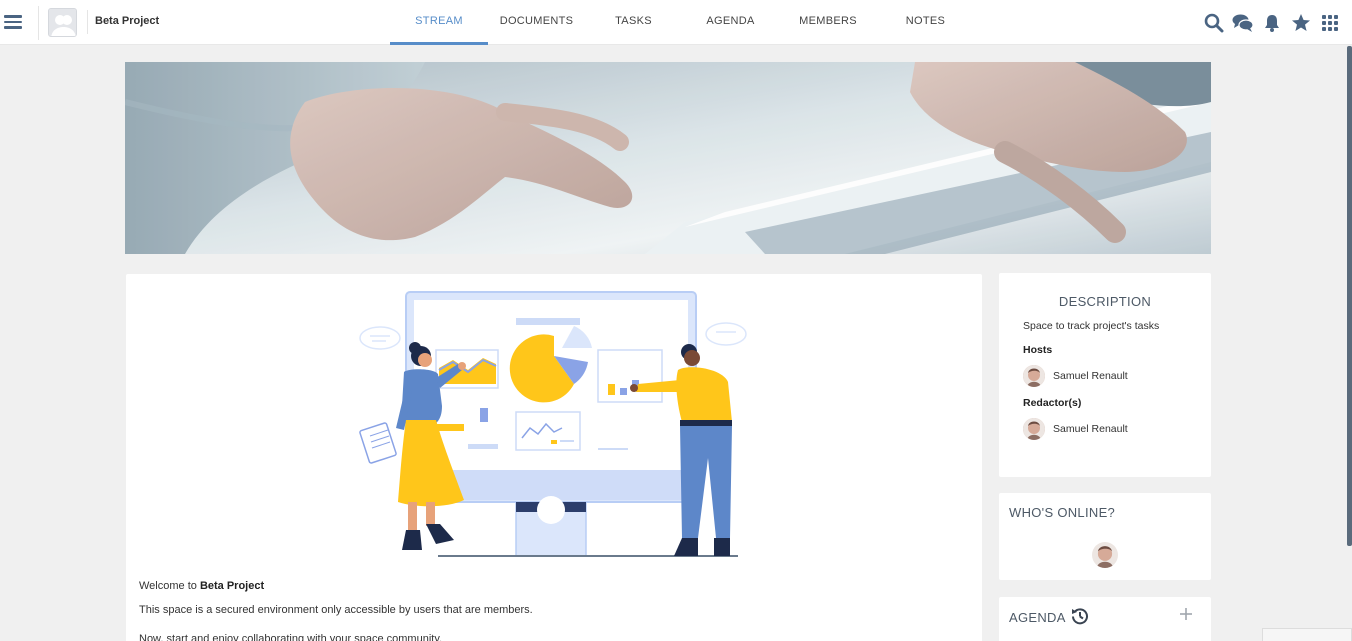  What do you see at coordinates (1242, 23) in the screenshot?
I see `chat-icon` at bounding box center [1242, 23].